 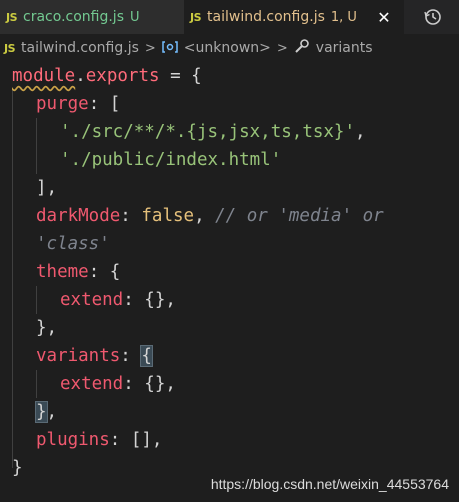 I want to click on code-line-9: extend: {},, so click(x=118, y=300).